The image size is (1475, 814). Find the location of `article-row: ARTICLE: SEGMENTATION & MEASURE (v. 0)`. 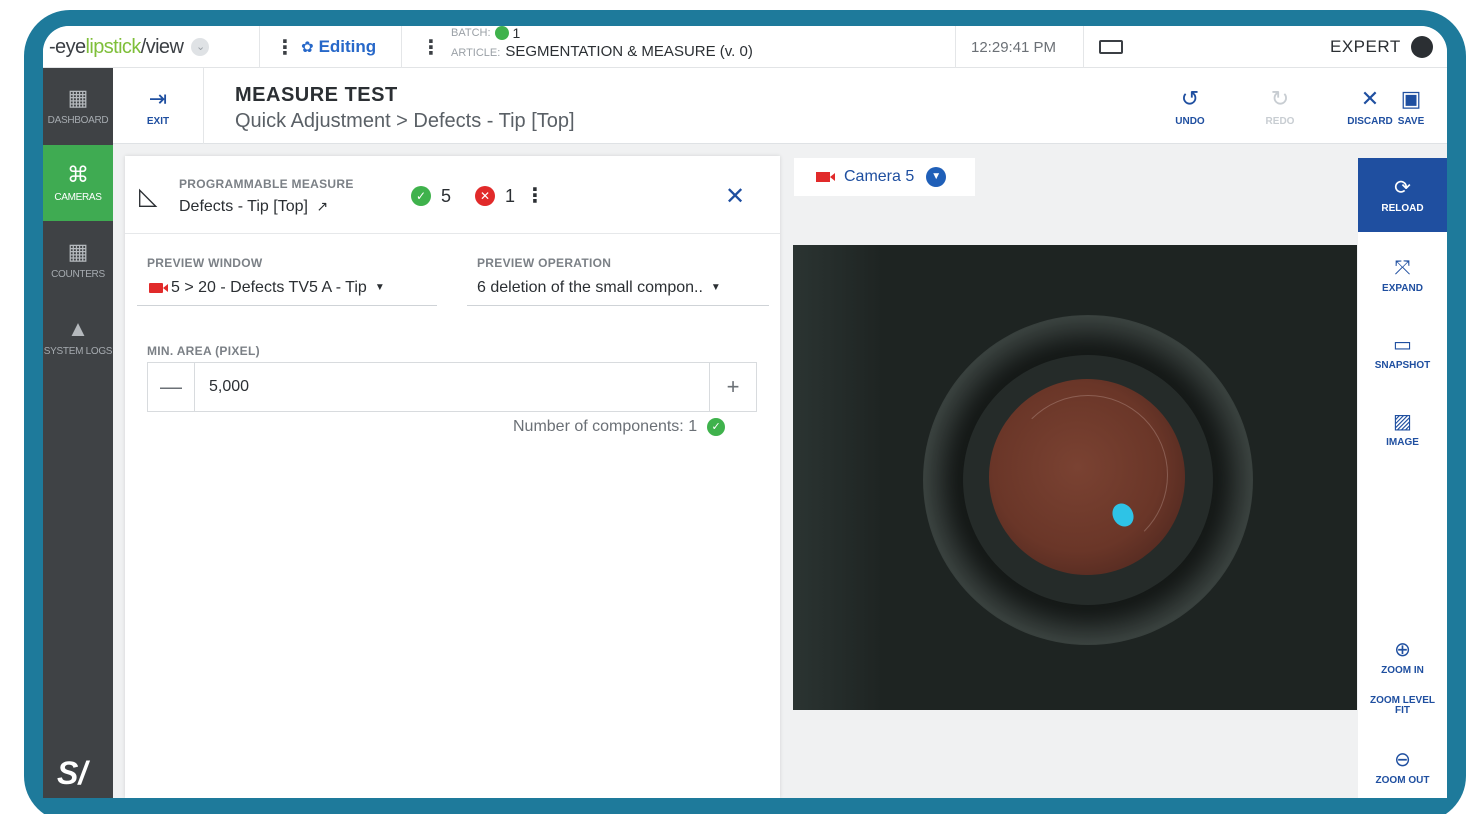

article-row: ARTICLE: SEGMENTATION & MEASURE (v. 0) is located at coordinates (602, 51).